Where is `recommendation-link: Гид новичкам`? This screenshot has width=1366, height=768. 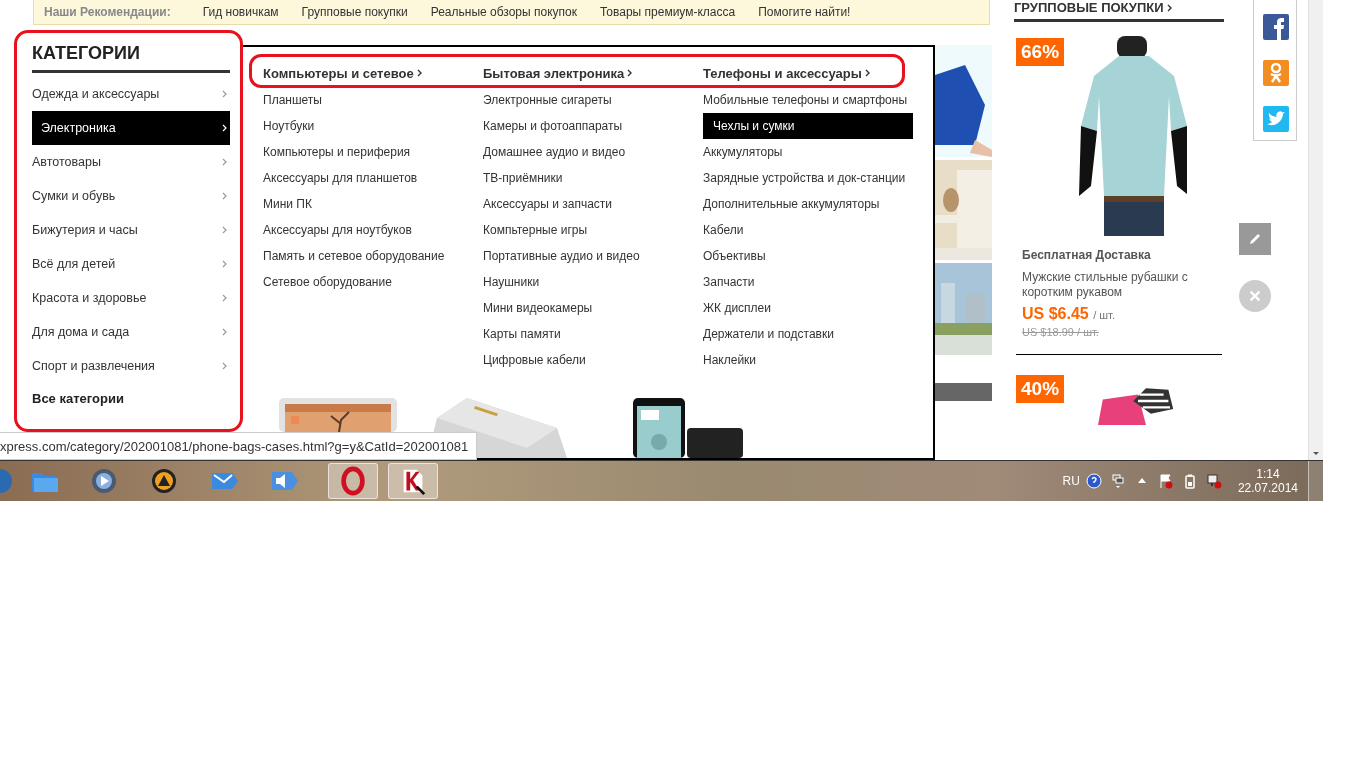
recommendation-link: Гид новичкам is located at coordinates (240, 12).